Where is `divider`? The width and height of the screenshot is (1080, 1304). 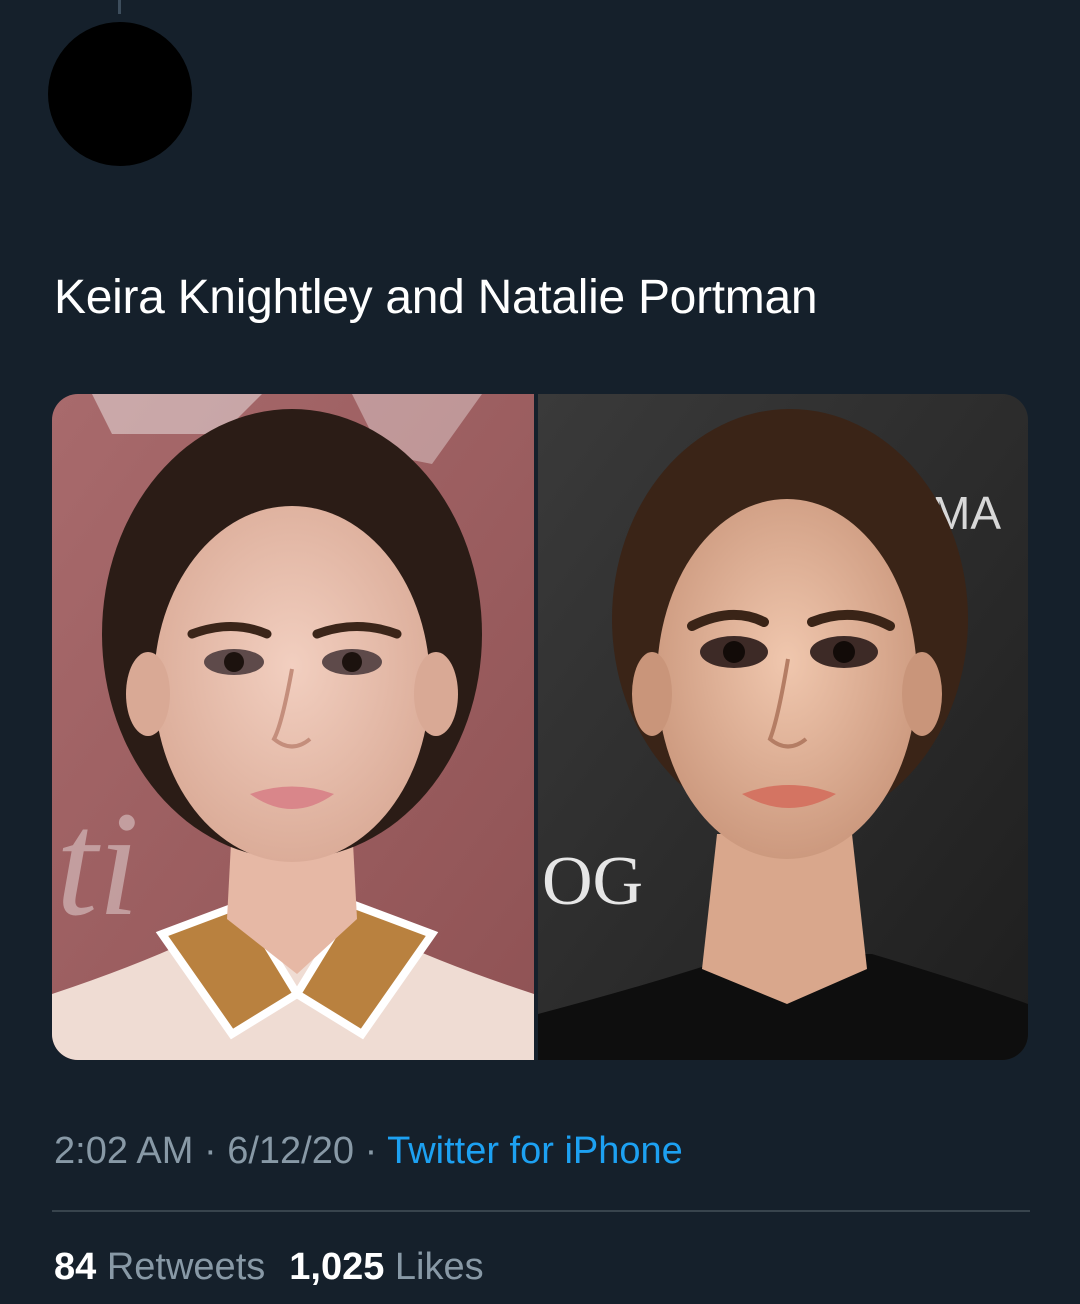 divider is located at coordinates (541, 1211).